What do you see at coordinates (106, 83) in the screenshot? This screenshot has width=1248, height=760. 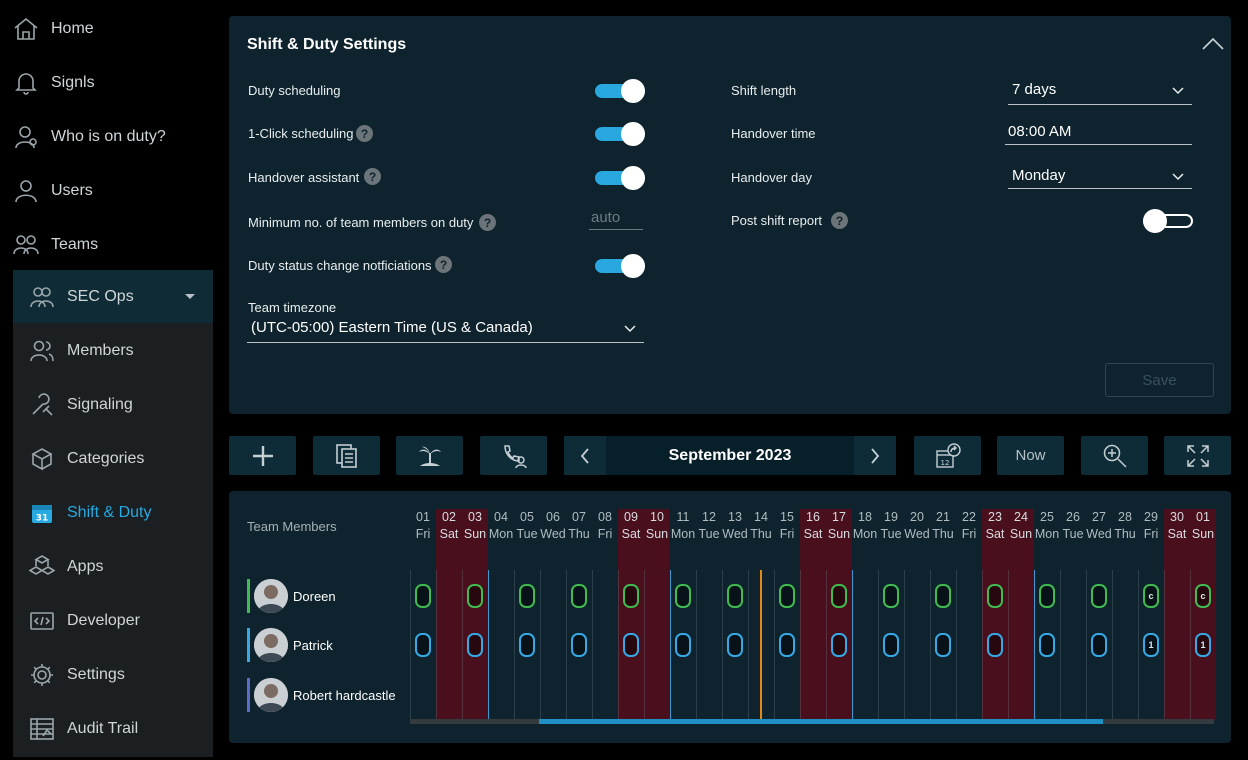 I see `nav-signls: Signls` at bounding box center [106, 83].